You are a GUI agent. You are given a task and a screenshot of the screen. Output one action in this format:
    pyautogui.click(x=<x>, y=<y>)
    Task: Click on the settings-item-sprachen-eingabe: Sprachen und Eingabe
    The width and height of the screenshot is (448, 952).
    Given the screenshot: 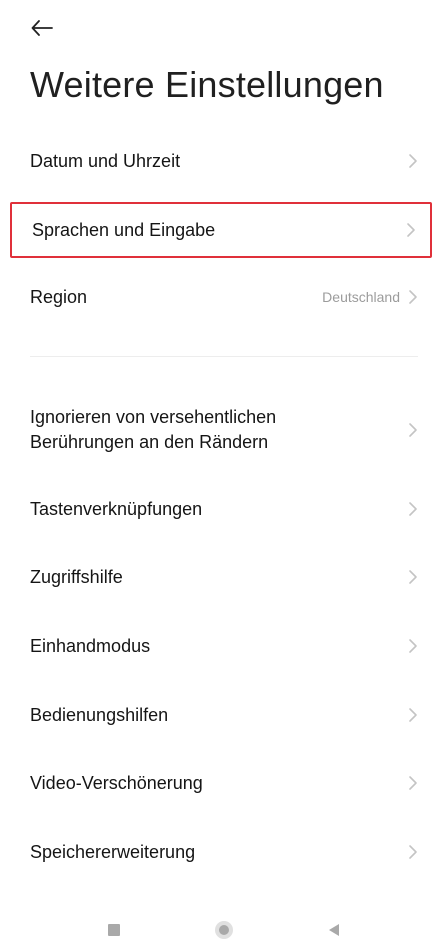 What is the action you would take?
    pyautogui.click(x=221, y=230)
    